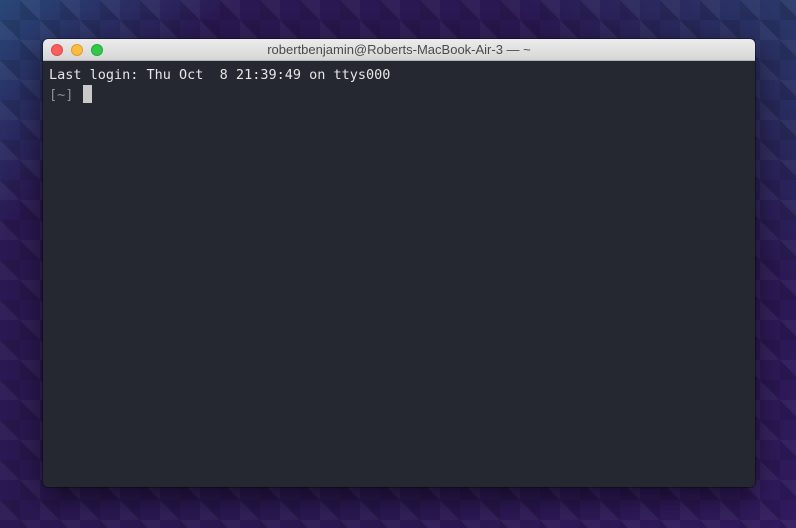 This screenshot has width=796, height=528. I want to click on window-title: robertbenjamin@Roberts-MacBook-Air-3 — ~, so click(399, 49).